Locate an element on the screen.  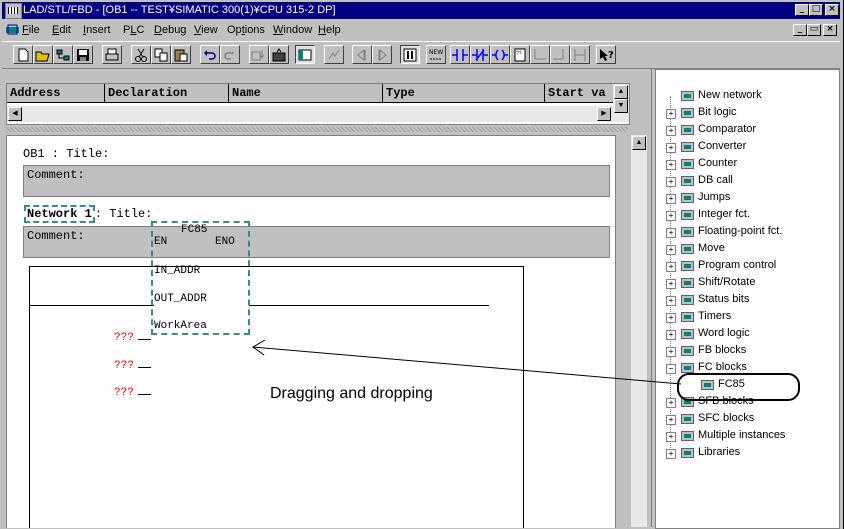
catalog-item-bit-logic: + Bit logic is located at coordinates (746, 113).